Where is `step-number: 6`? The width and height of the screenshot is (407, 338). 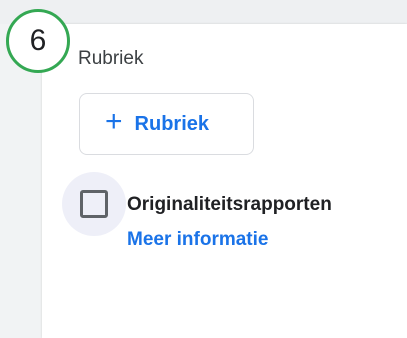 step-number: 6 is located at coordinates (38, 40).